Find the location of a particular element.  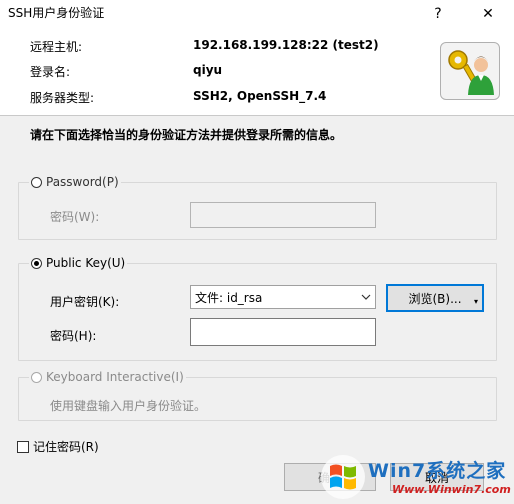

key-passphrase-label: 密码(H): is located at coordinates (73, 336).